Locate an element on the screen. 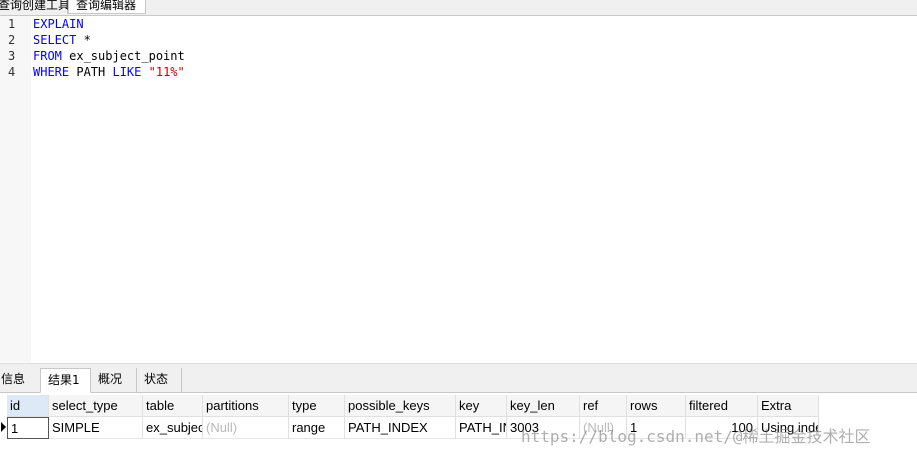  cell-type: range is located at coordinates (317, 428).